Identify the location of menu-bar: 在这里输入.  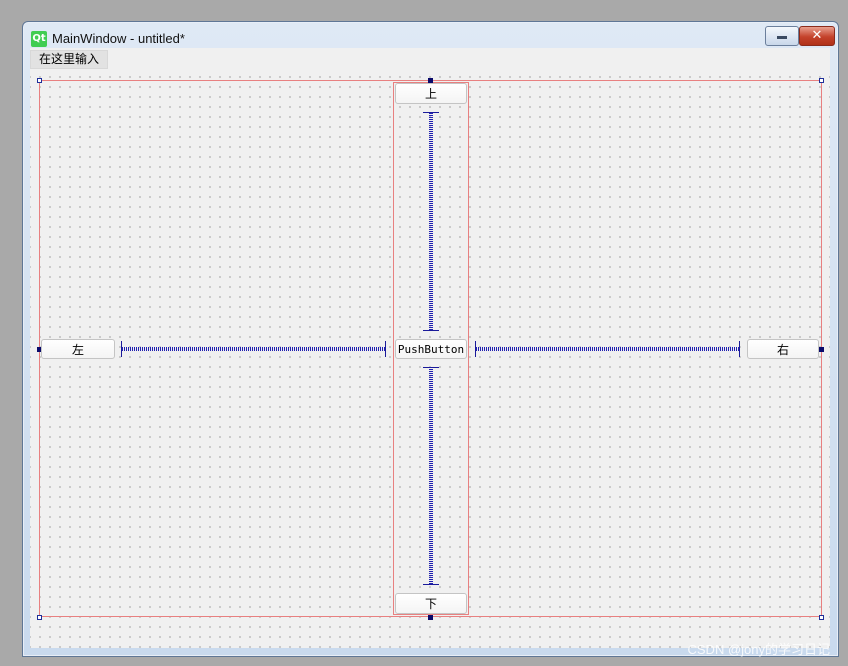
(430, 58).